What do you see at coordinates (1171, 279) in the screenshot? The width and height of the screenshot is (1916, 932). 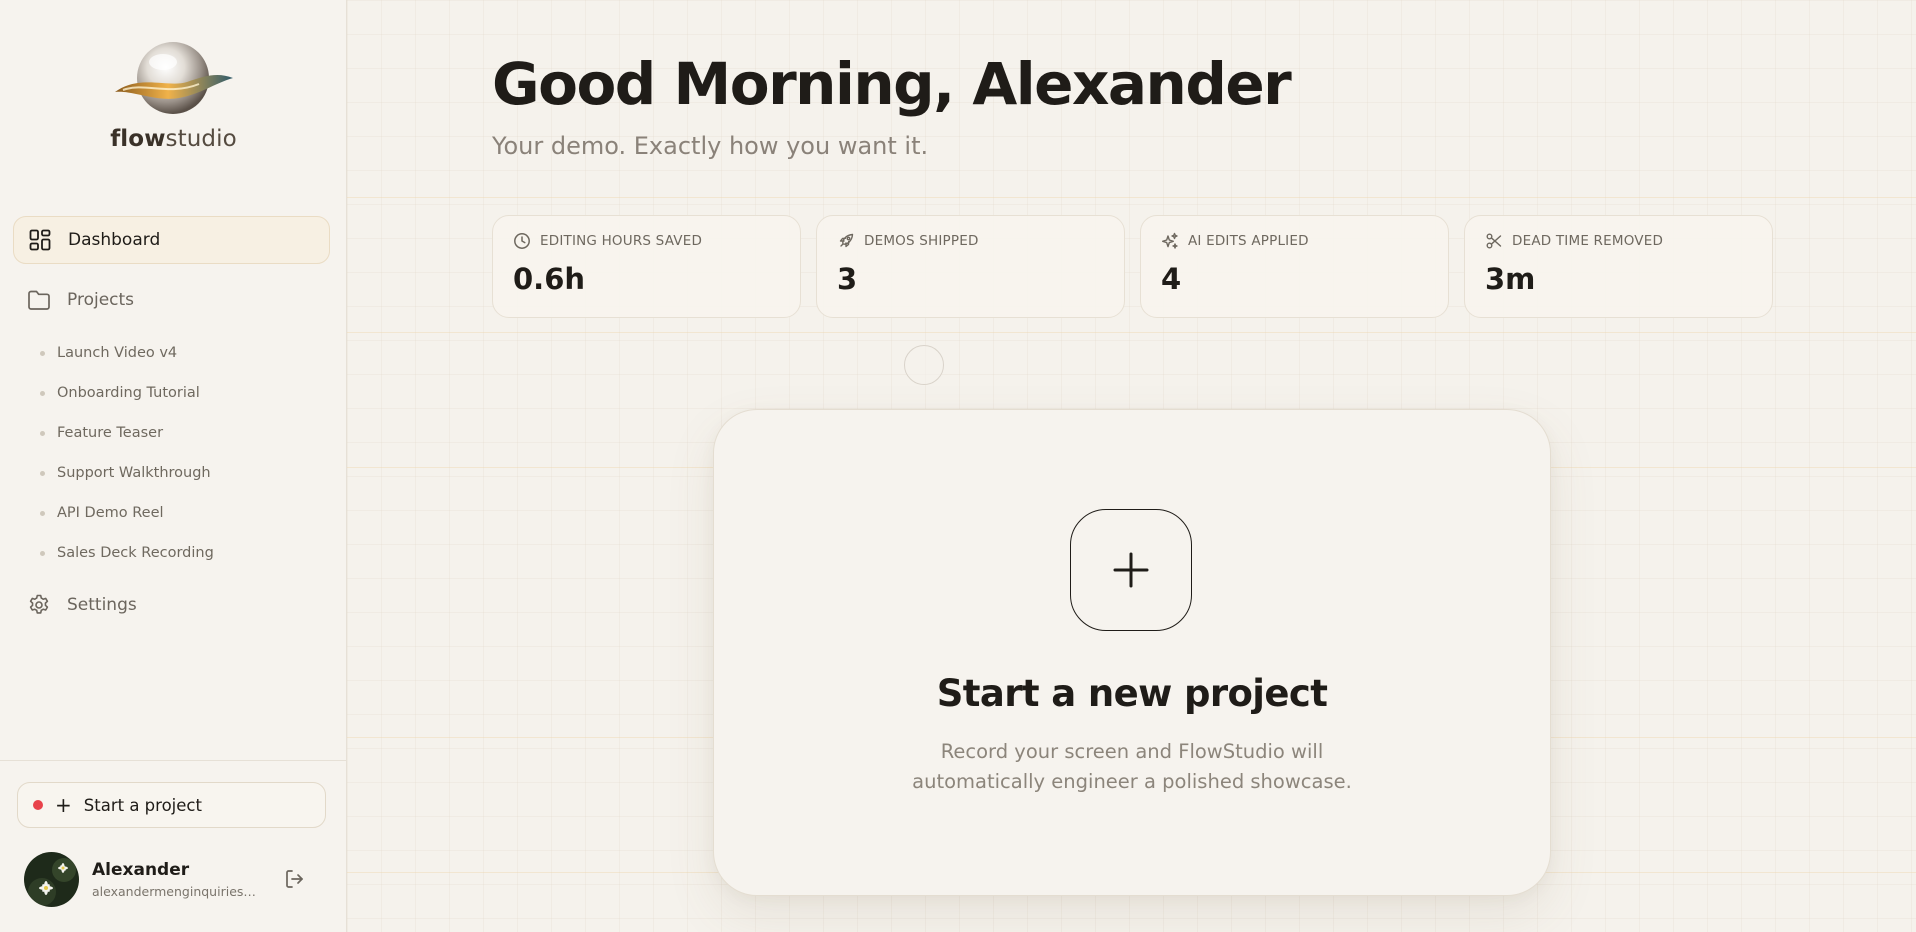 I see `stat-value: 4` at bounding box center [1171, 279].